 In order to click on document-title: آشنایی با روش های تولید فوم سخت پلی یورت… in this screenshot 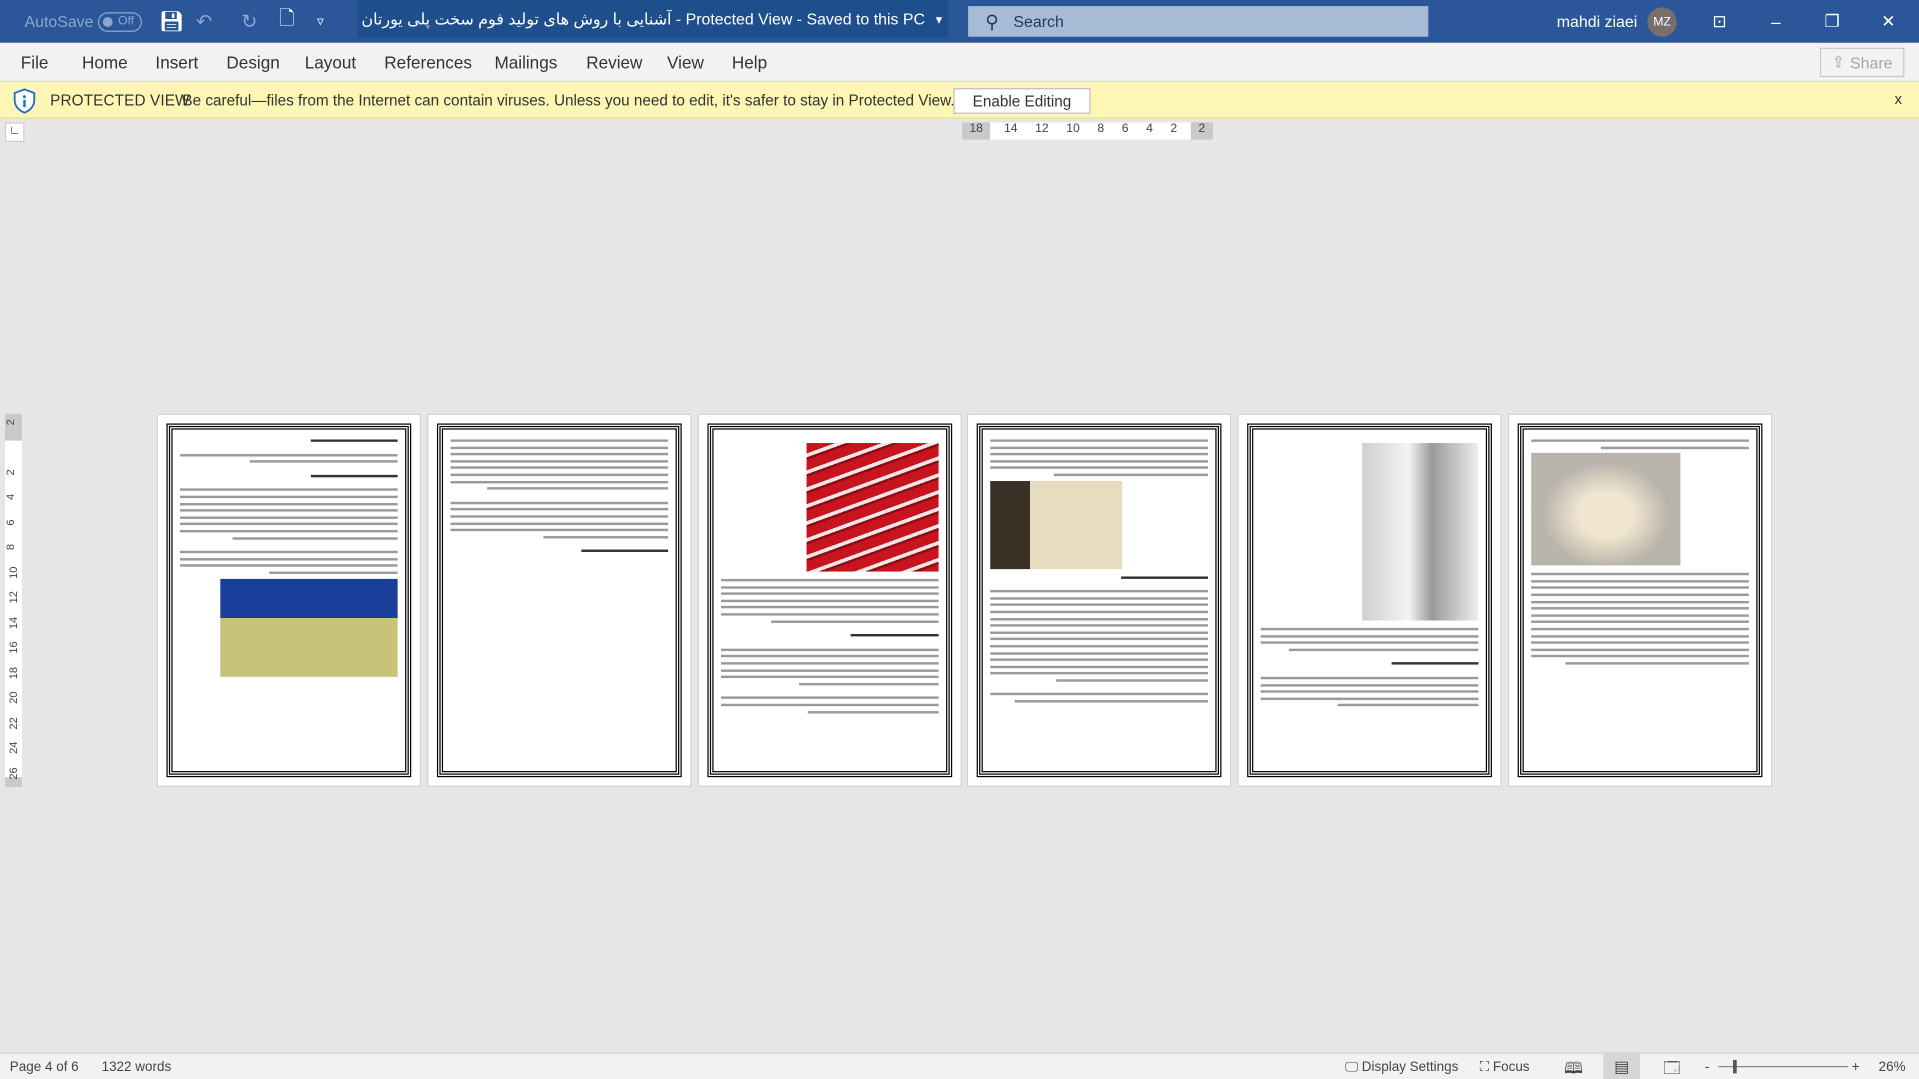, I will do `click(653, 19)`.